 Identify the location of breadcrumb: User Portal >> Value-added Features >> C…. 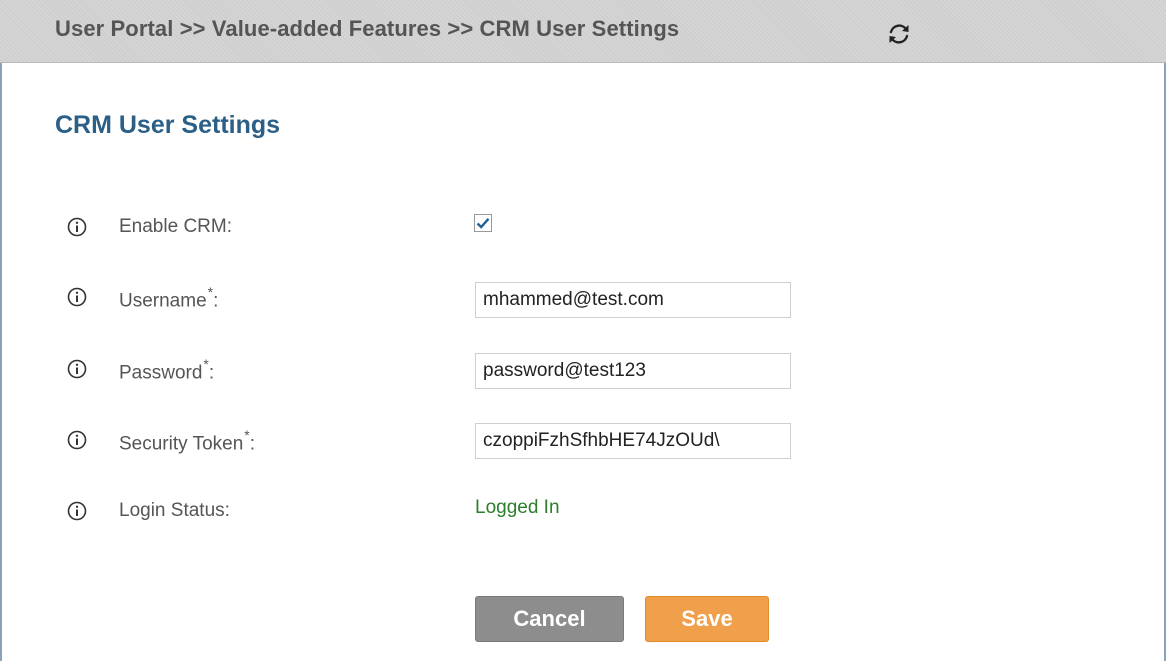
(367, 28).